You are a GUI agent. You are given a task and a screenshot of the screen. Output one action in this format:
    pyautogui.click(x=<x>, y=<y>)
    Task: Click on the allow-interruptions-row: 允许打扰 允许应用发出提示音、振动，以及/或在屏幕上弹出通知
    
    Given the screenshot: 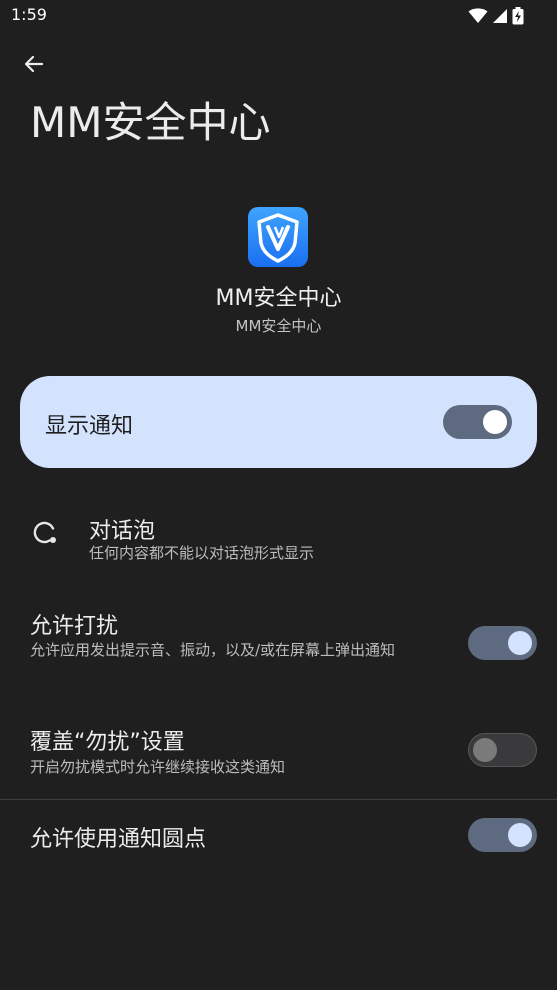 What is the action you would take?
    pyautogui.click(x=278, y=644)
    